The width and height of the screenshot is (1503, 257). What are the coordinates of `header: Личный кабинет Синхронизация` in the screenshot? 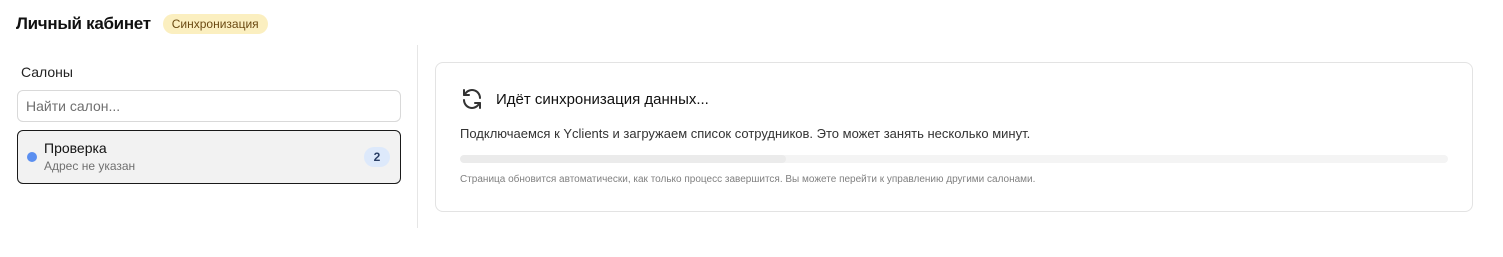 It's located at (142, 24).